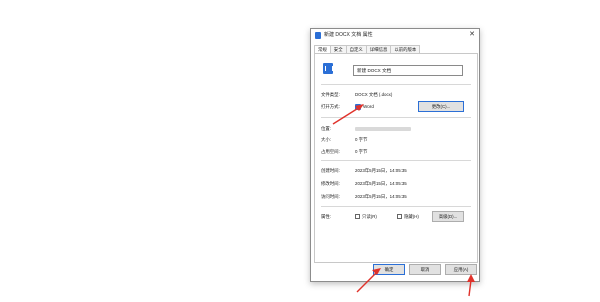 The image size is (600, 302). What do you see at coordinates (361, 151) in the screenshot?
I see `size-on-disk-value: 0 字节` at bounding box center [361, 151].